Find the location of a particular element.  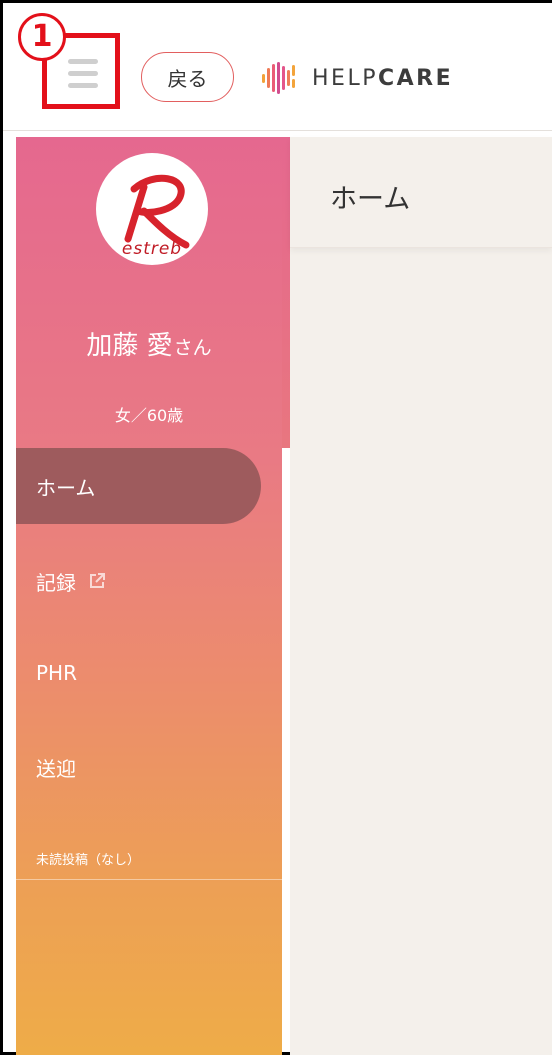

sidebar-item-transport: 送迎 is located at coordinates (149, 767).